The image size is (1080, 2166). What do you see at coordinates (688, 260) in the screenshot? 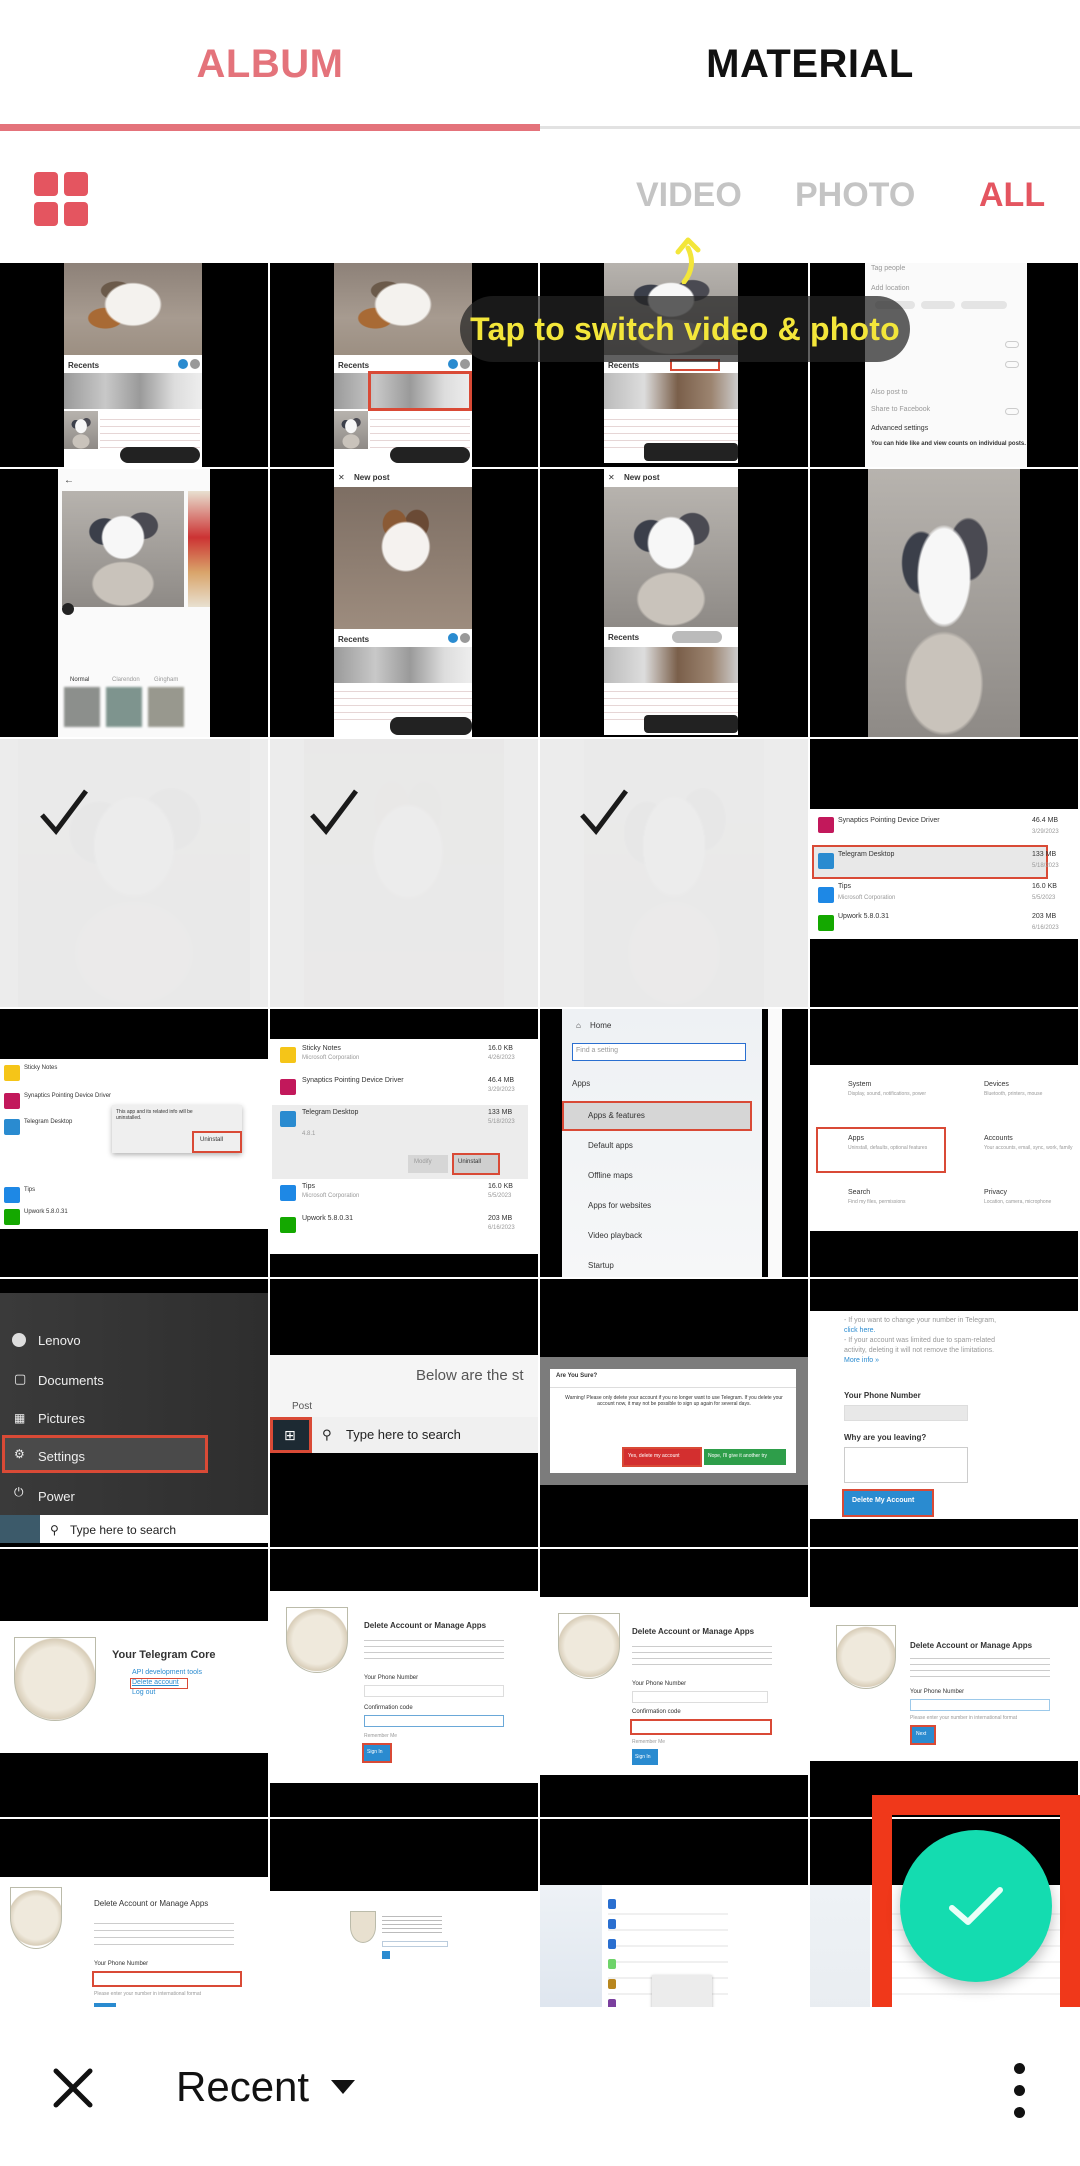
I see `tooltip-arrow-icon` at bounding box center [688, 260].